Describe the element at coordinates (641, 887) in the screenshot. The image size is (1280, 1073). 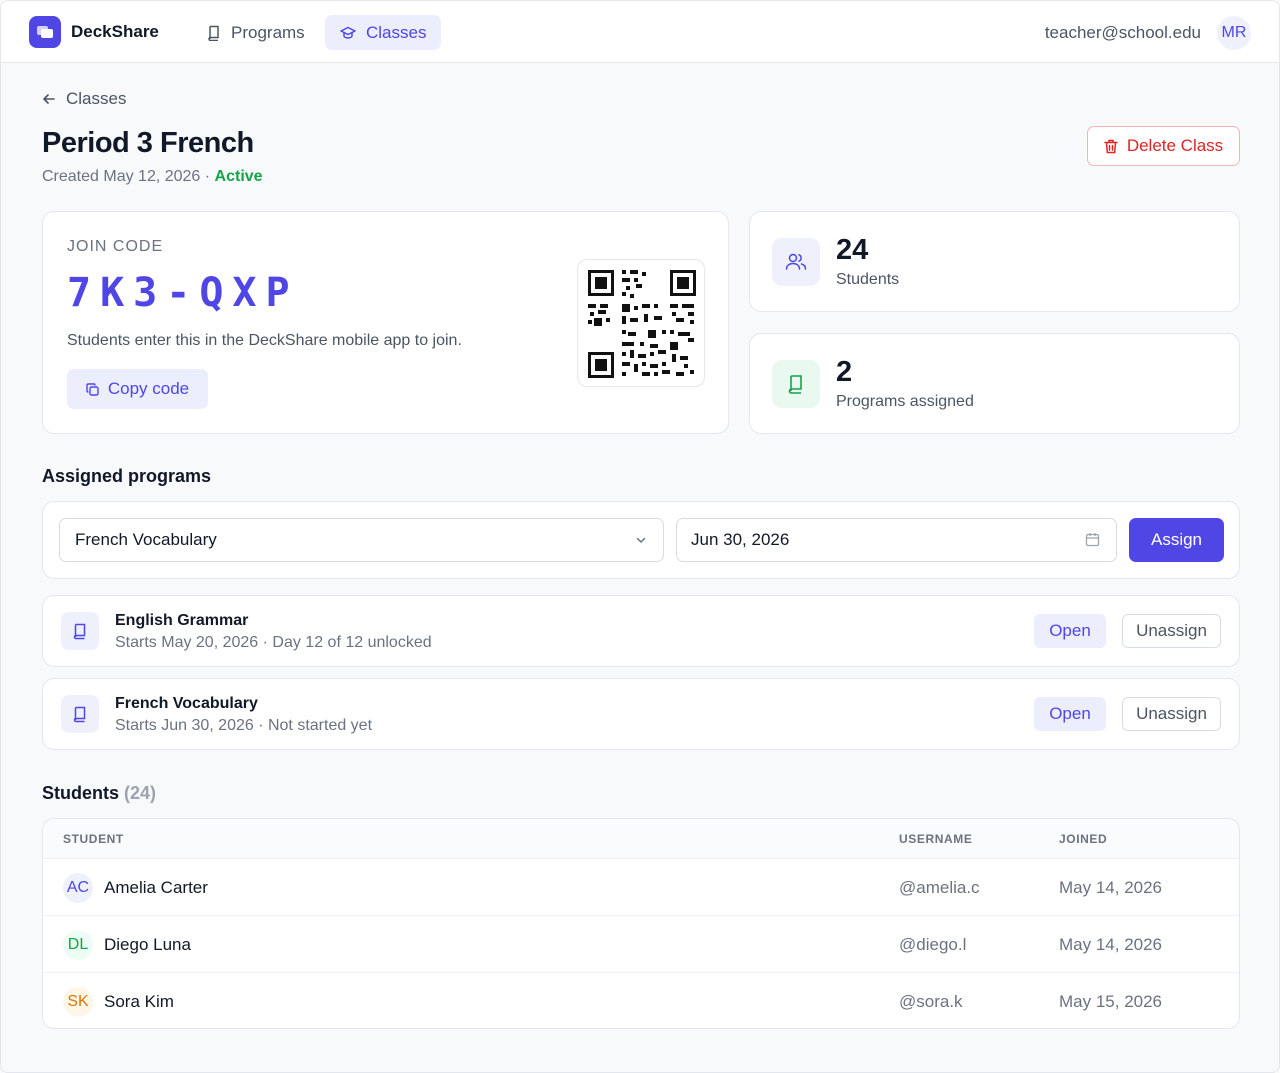
I see `table-row: AC Amelia Carter @amelia.c May 14, 2026` at that location.